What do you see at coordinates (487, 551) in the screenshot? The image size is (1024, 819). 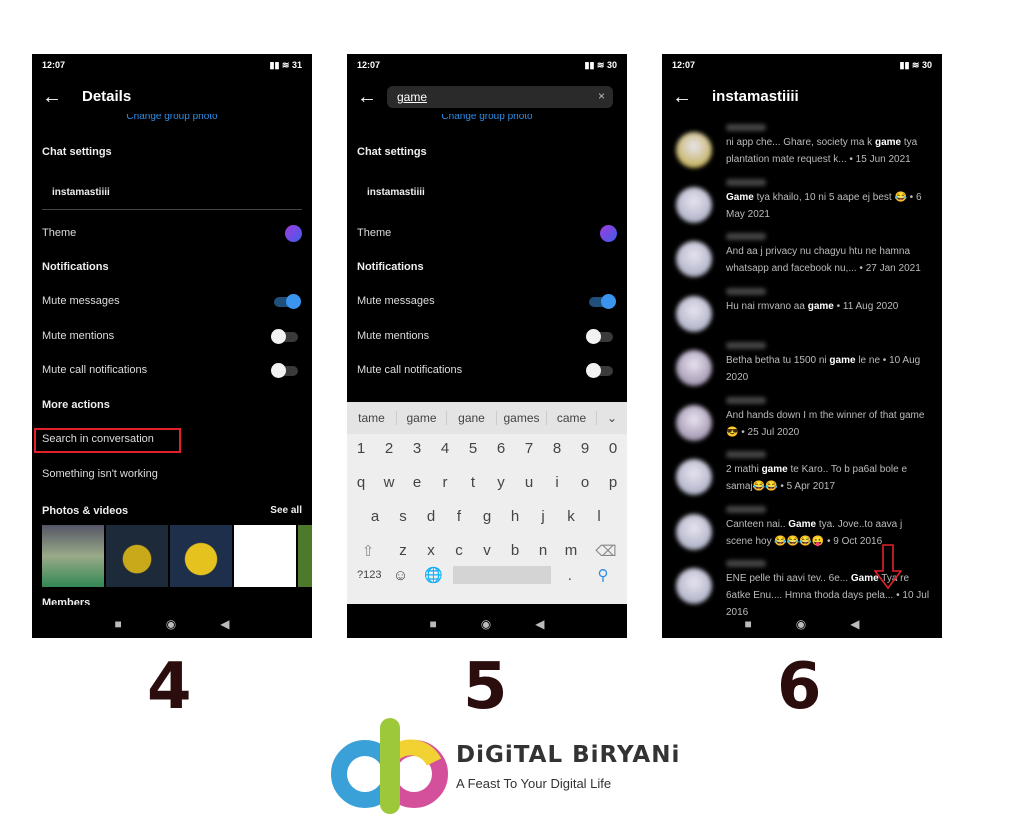 I see `key: v` at bounding box center [487, 551].